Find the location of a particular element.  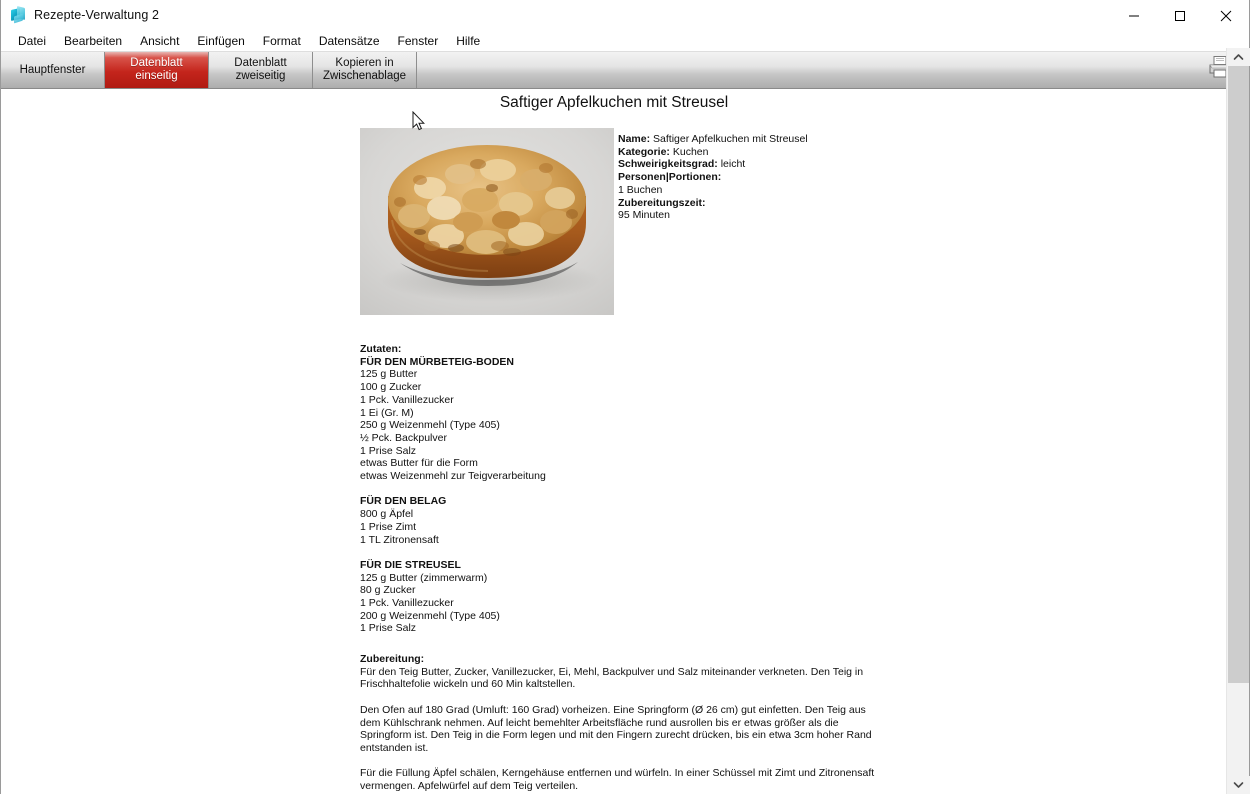

scroll-up-button is located at coordinates (1238, 57).